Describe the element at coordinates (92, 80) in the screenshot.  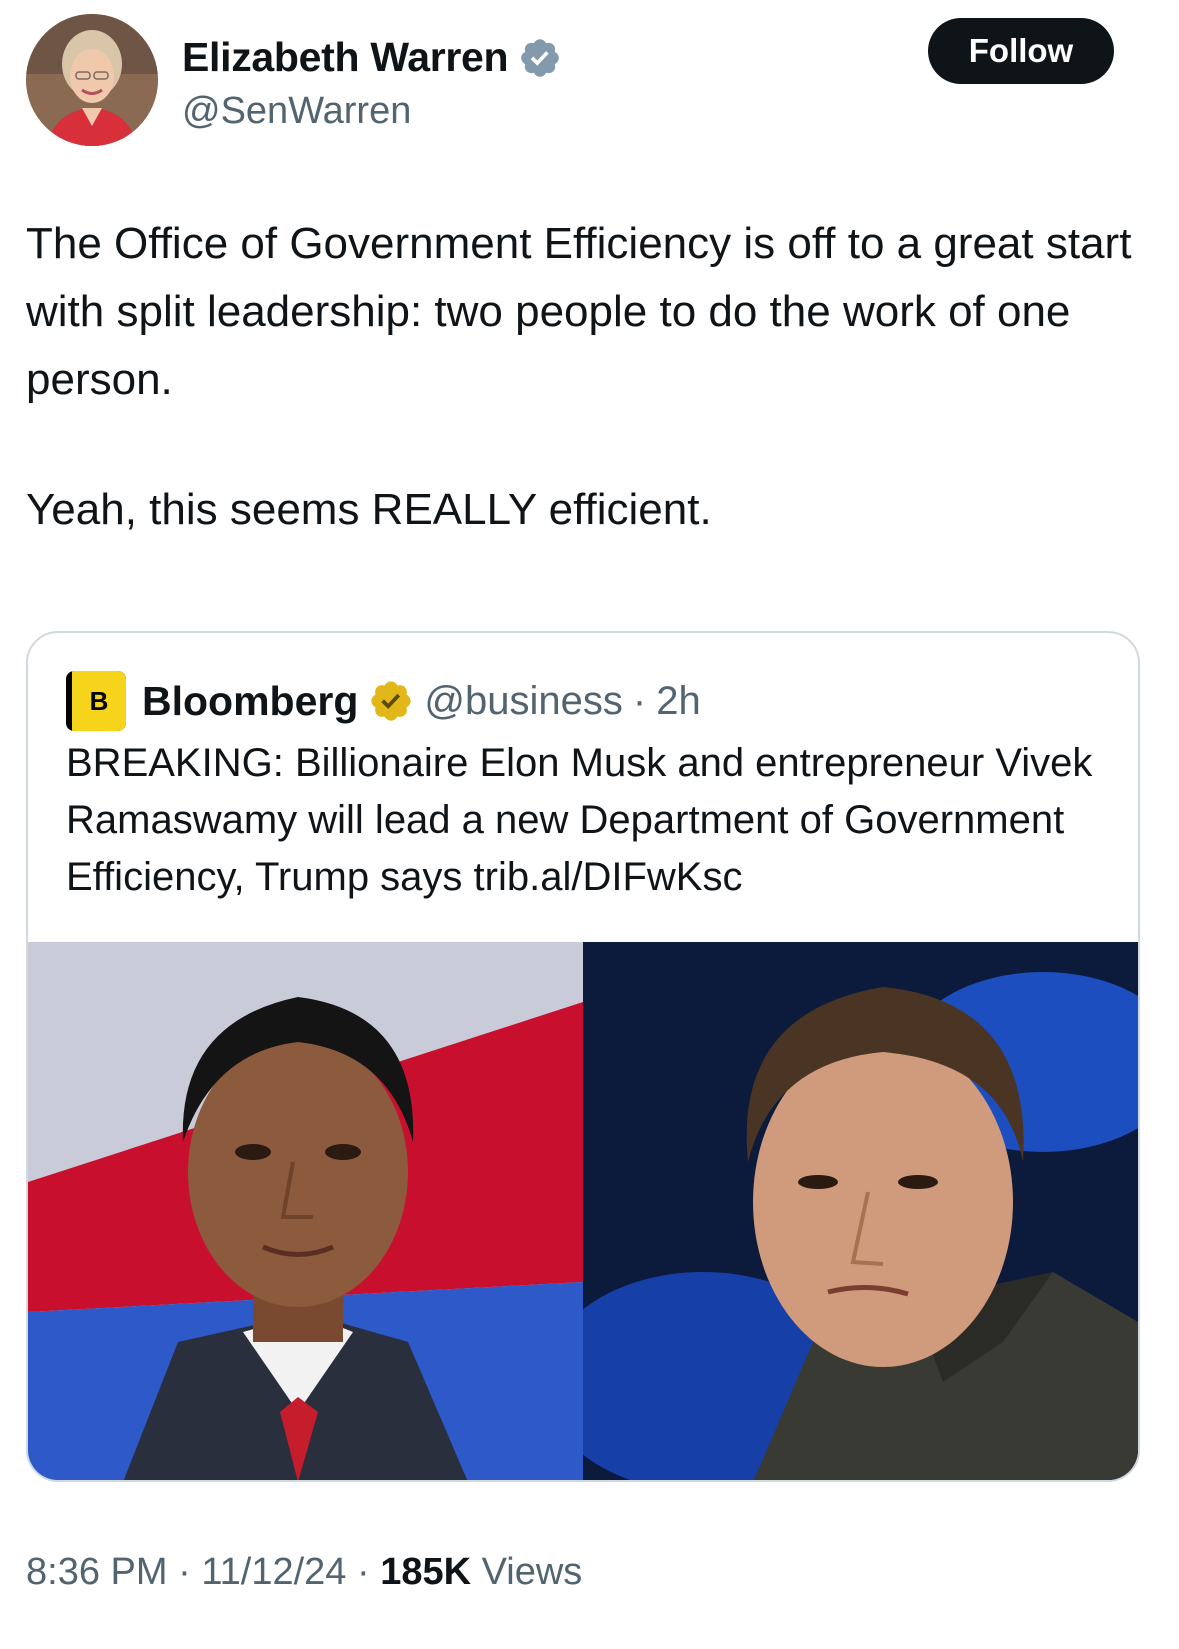
I see `author-avatar` at that location.